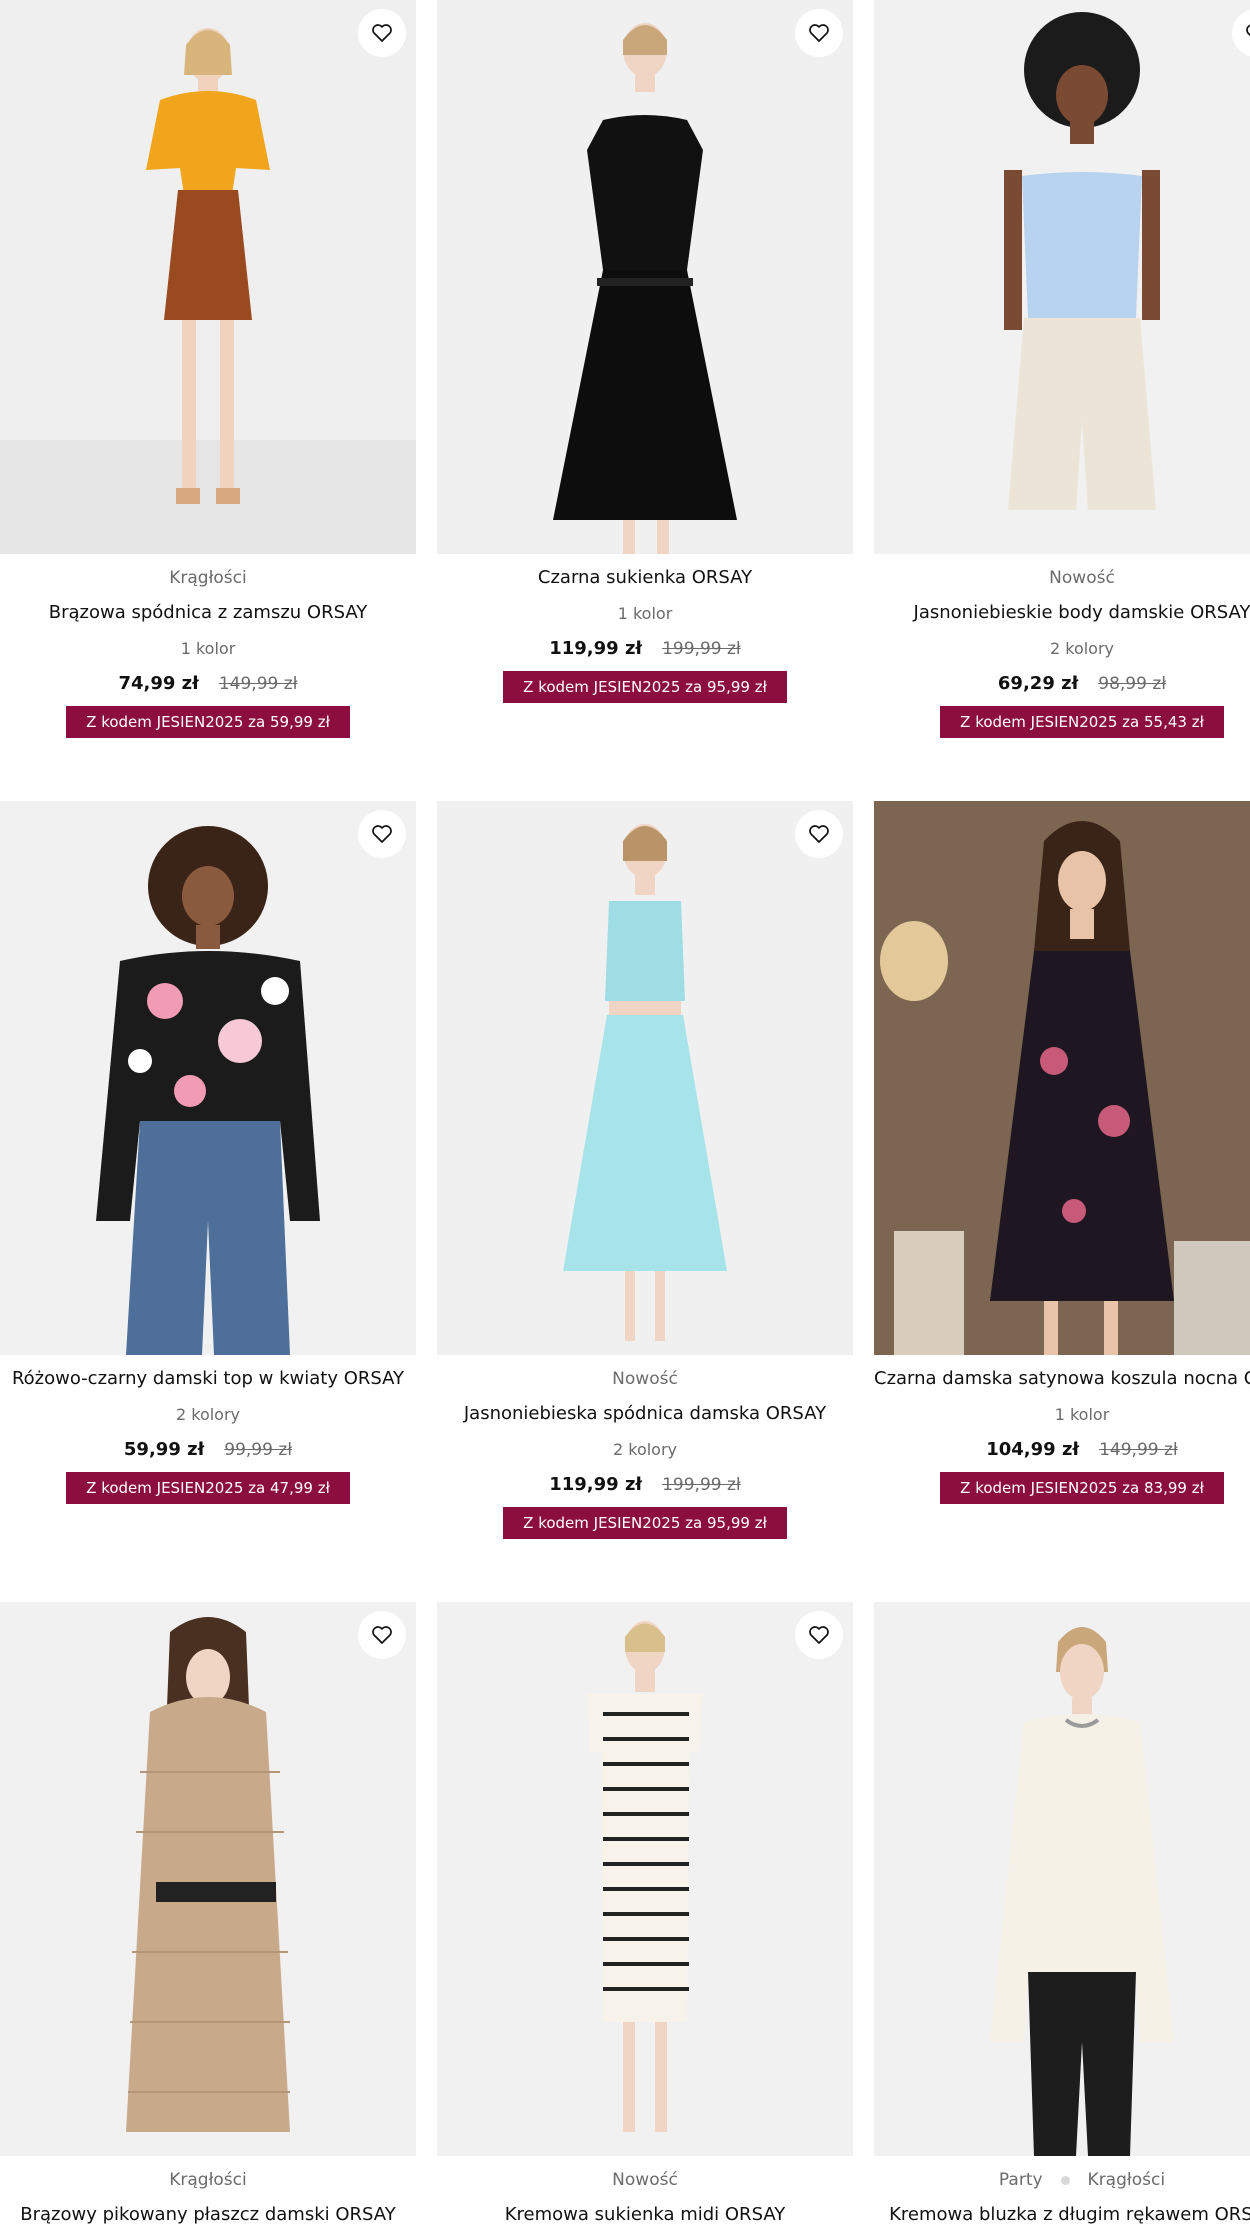 Image resolution: width=1250 pixels, height=2239 pixels. Describe the element at coordinates (1038, 683) in the screenshot. I see `product-price: 69,29 zł` at that location.